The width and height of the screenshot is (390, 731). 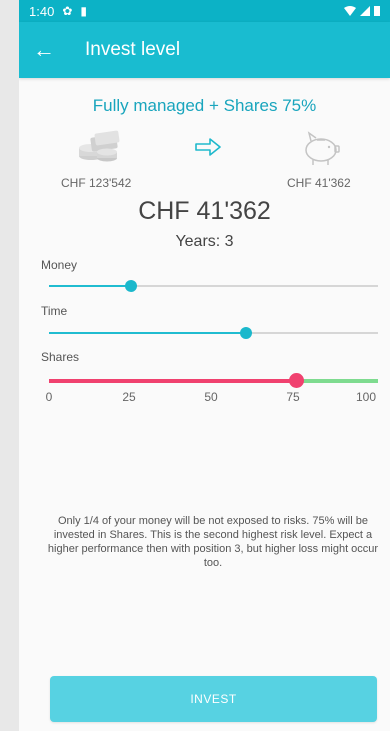 I want to click on status-time: 1:40, so click(x=42, y=11).